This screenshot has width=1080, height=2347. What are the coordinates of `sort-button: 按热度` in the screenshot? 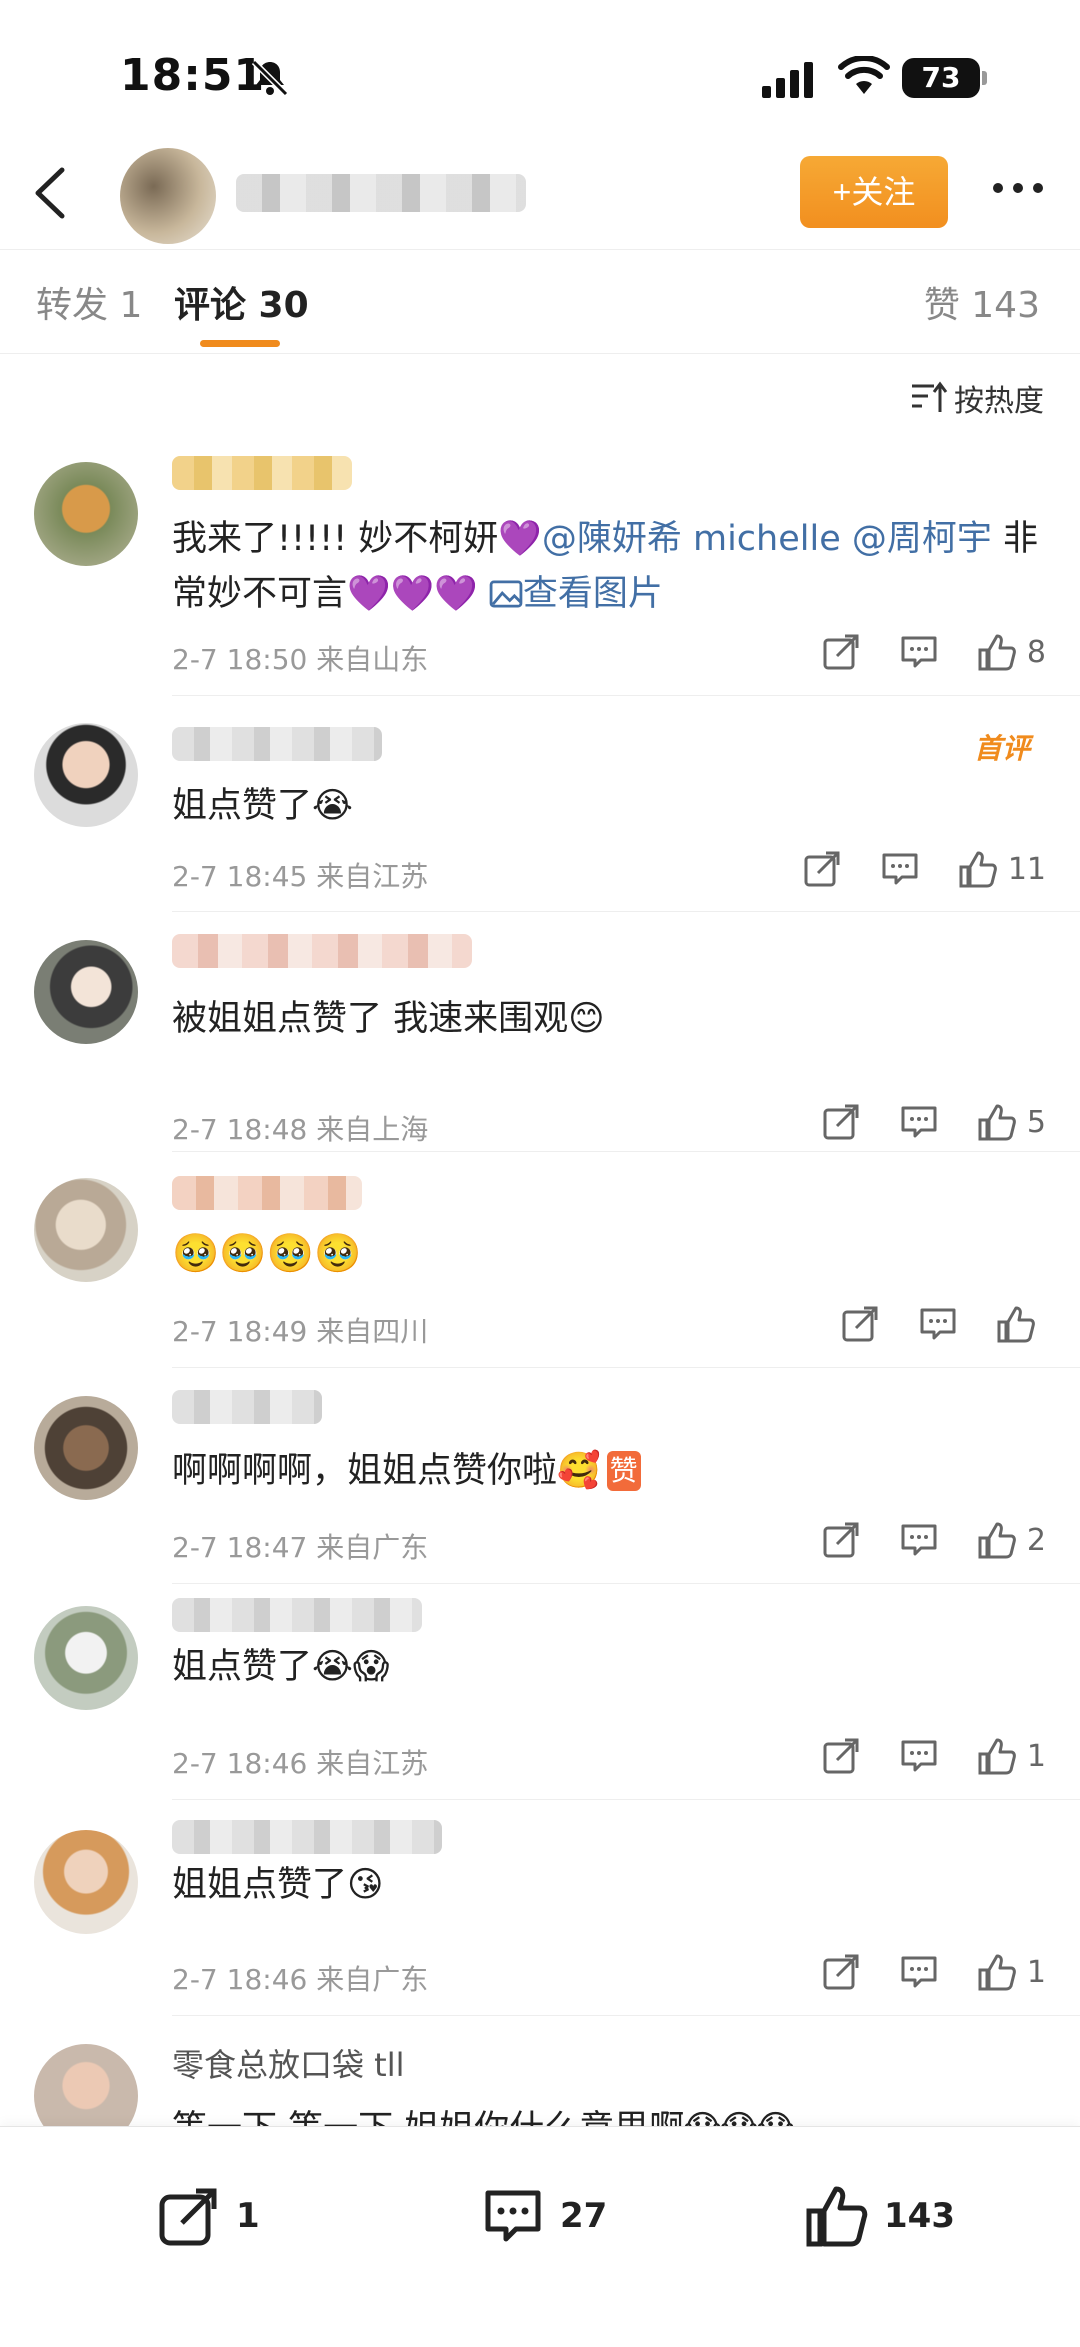 It's located at (977, 398).